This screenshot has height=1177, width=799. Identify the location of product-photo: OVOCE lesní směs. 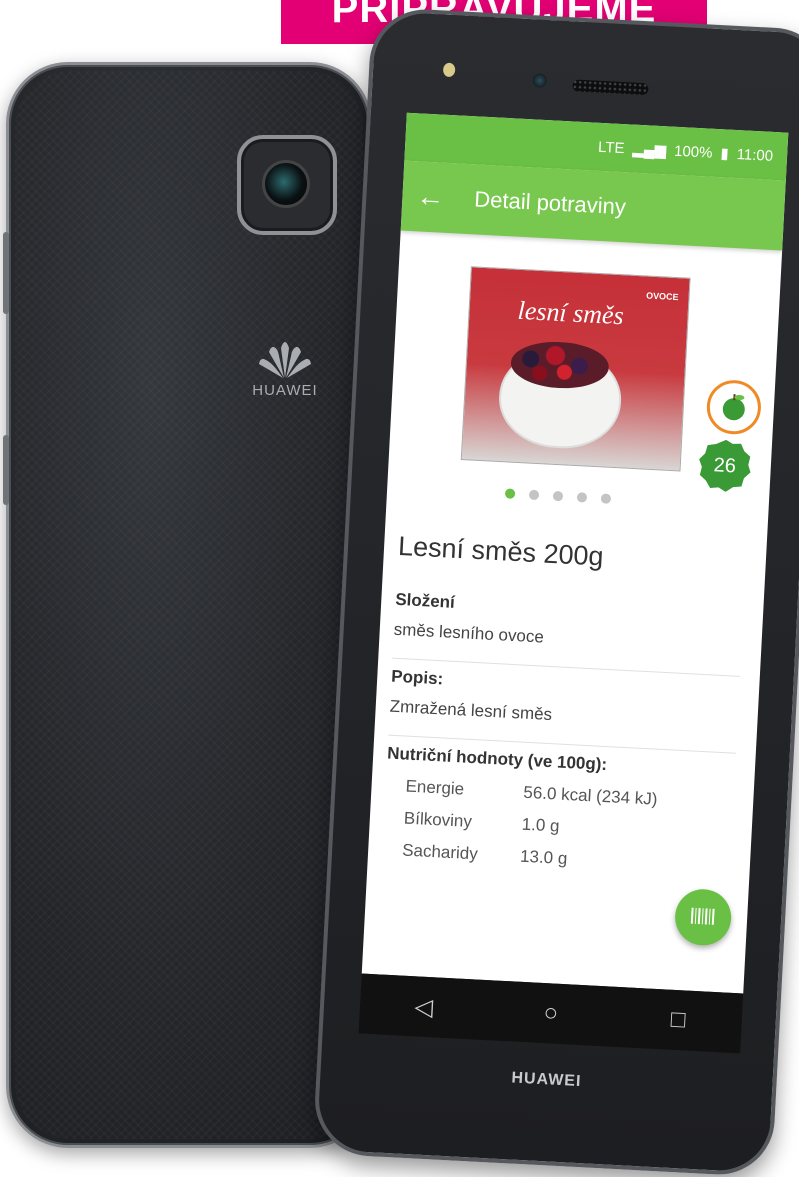
(575, 369).